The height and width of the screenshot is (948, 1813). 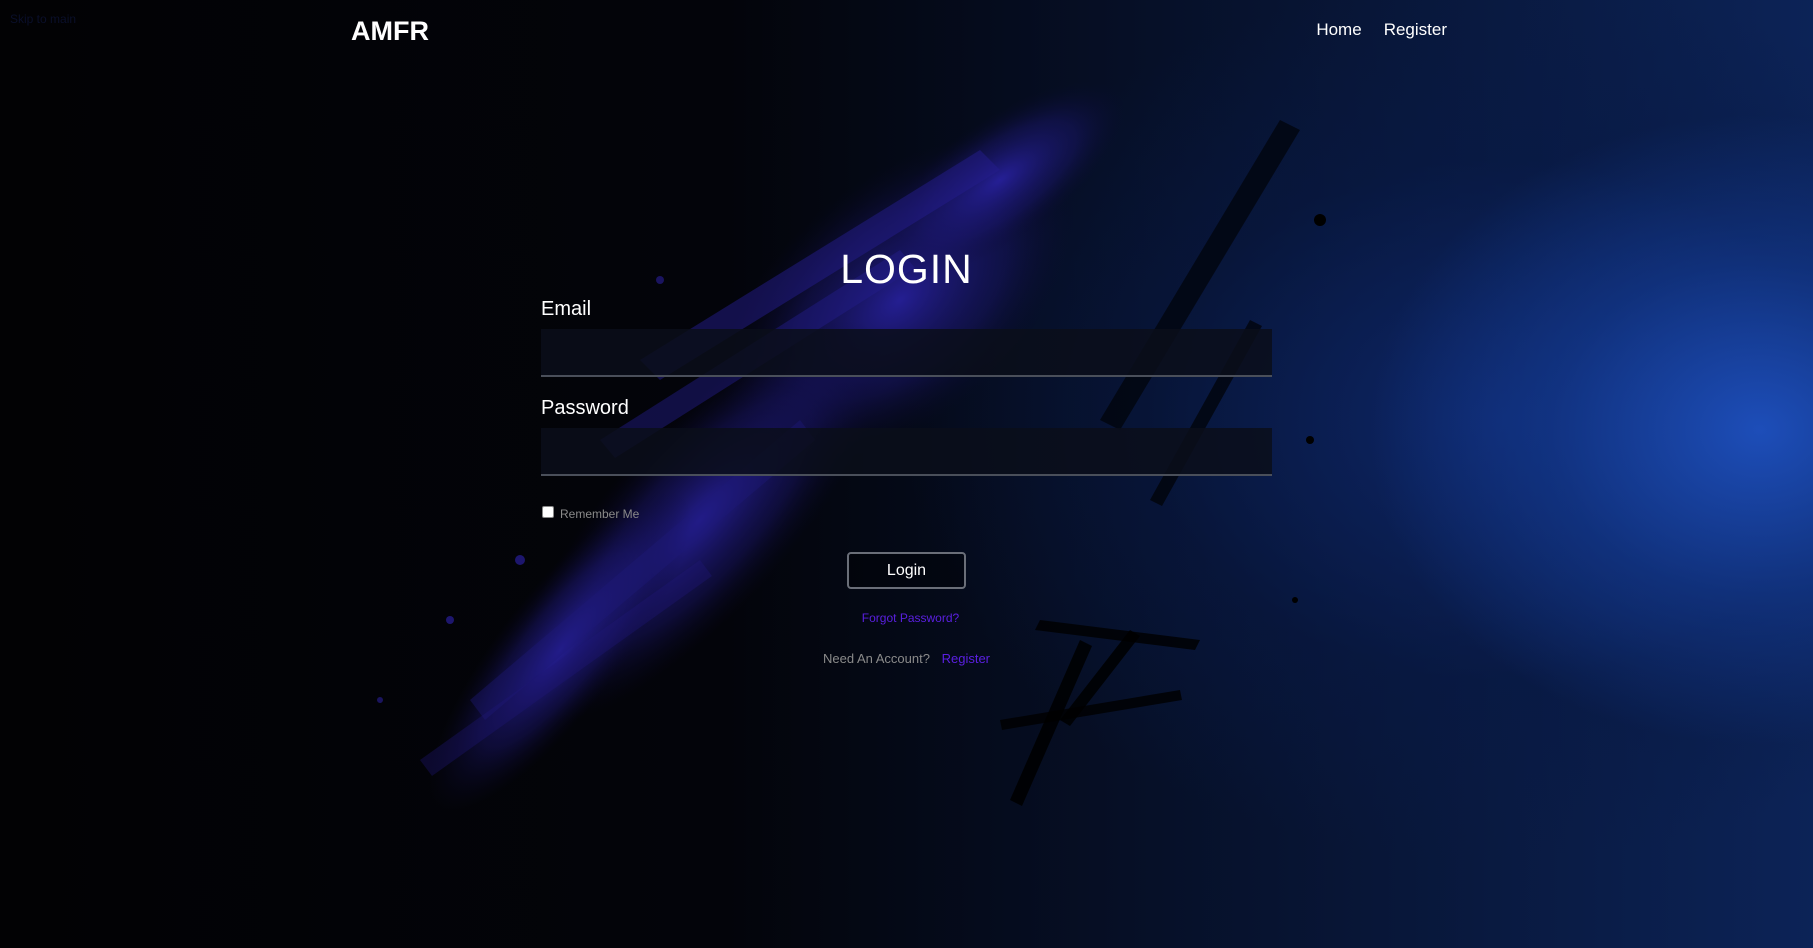 I want to click on checkbox-icon, so click(x=548, y=512).